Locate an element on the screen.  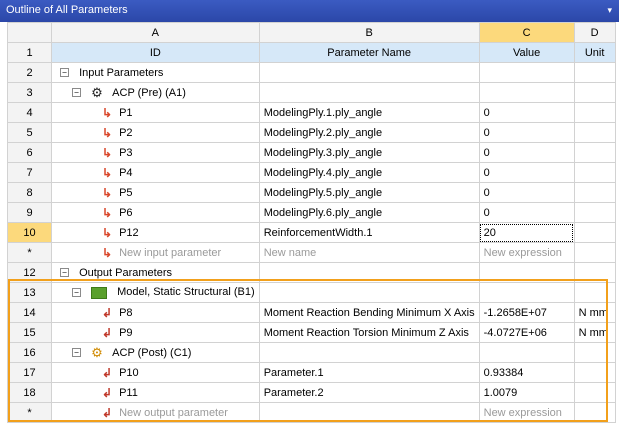
table-row: 8 ↳ P5 ModelingPly.5.ply_angle 0 is located at coordinates (311, 192).